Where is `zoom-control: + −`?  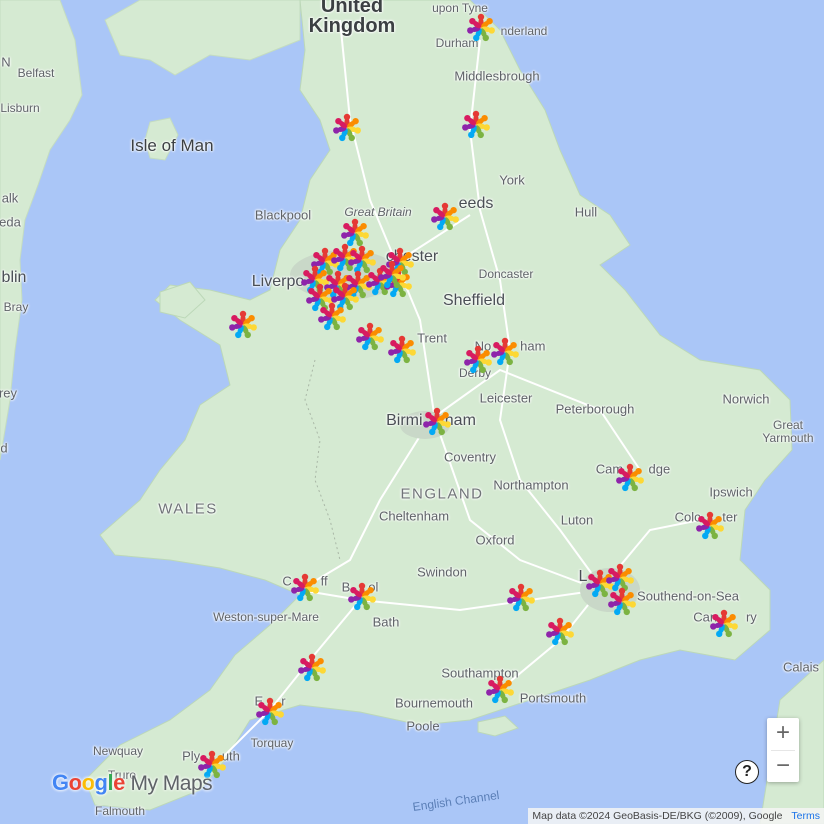
zoom-control: + − is located at coordinates (783, 750).